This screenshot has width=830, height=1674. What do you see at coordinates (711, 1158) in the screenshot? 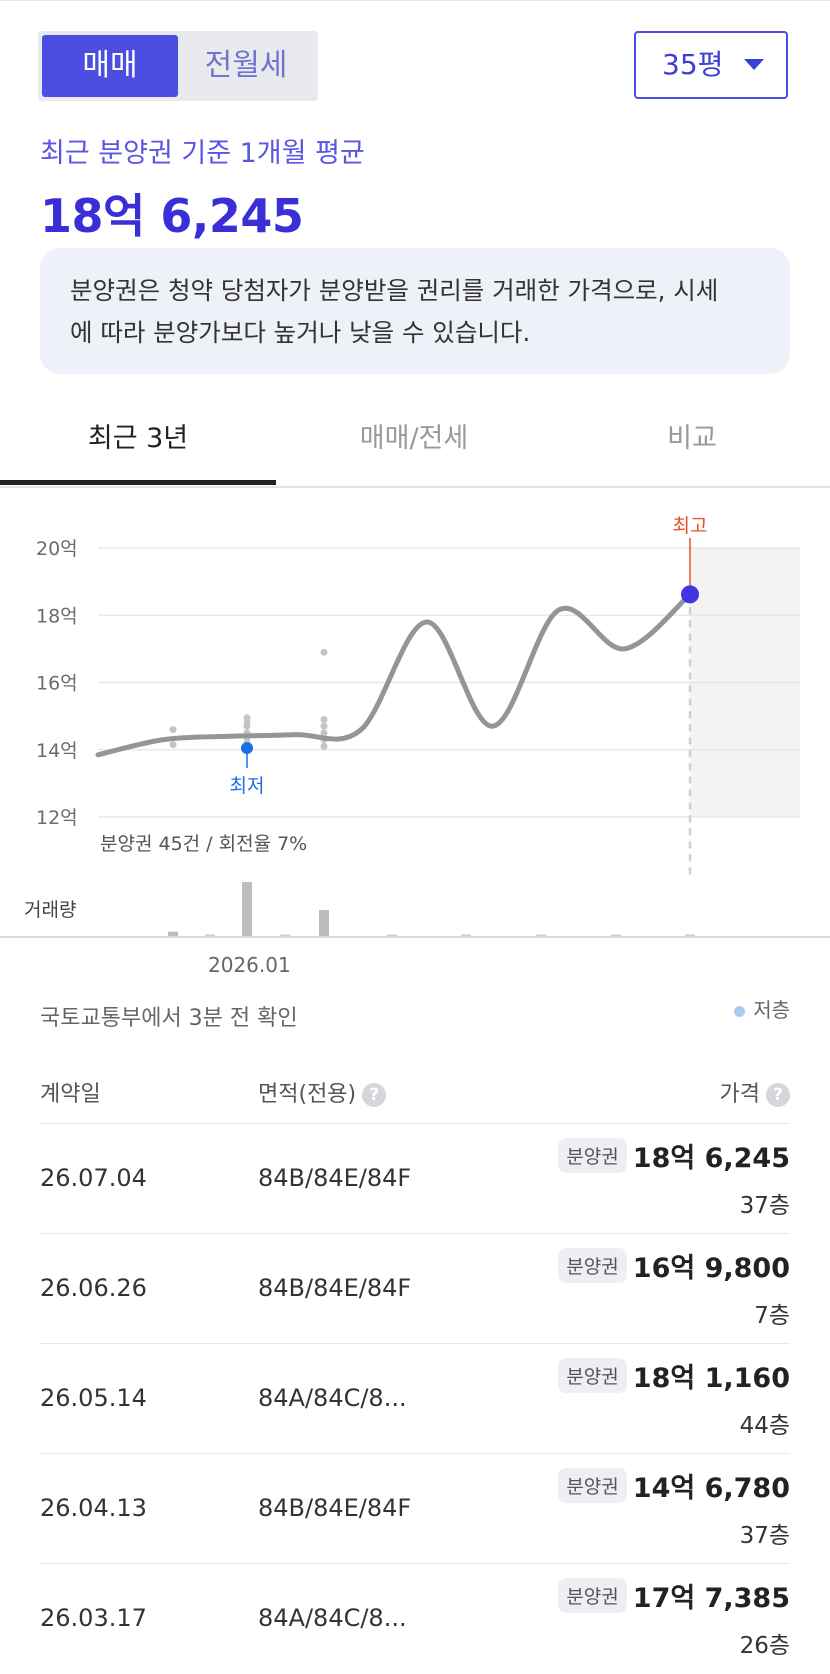
I see `row-price: 18억 6,245` at bounding box center [711, 1158].